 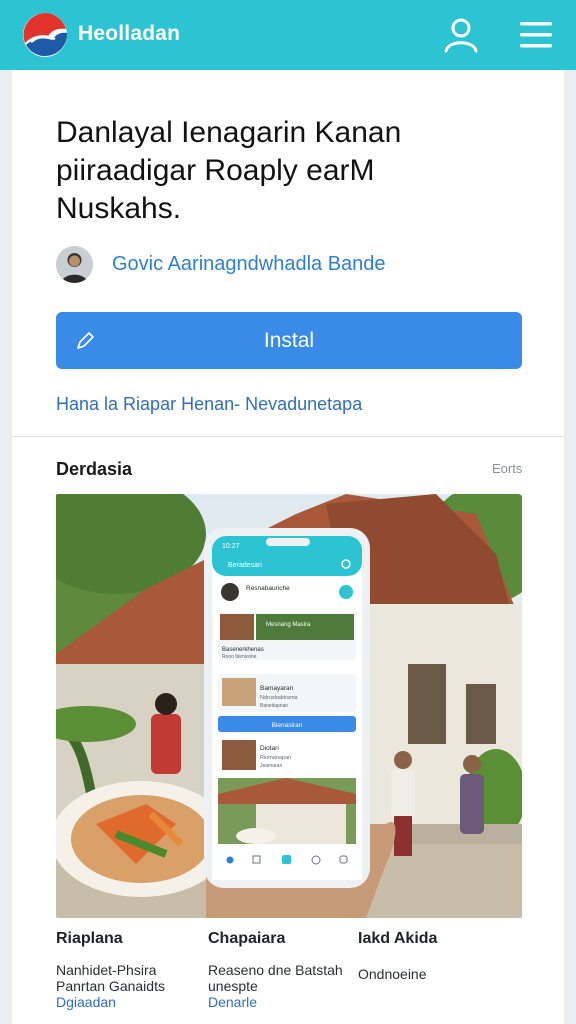 What do you see at coordinates (209, 404) in the screenshot?
I see `developer-link: Hana la Riapar Henan- Nevadunetapa` at bounding box center [209, 404].